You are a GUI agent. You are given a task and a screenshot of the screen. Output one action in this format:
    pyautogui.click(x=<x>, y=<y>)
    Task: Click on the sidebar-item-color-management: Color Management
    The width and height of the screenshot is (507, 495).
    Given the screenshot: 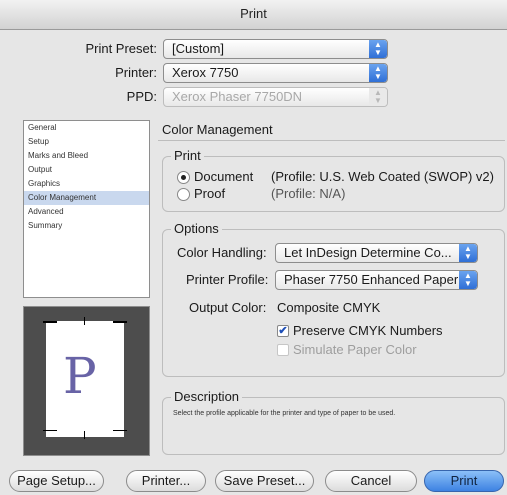 What is the action you would take?
    pyautogui.click(x=86, y=198)
    